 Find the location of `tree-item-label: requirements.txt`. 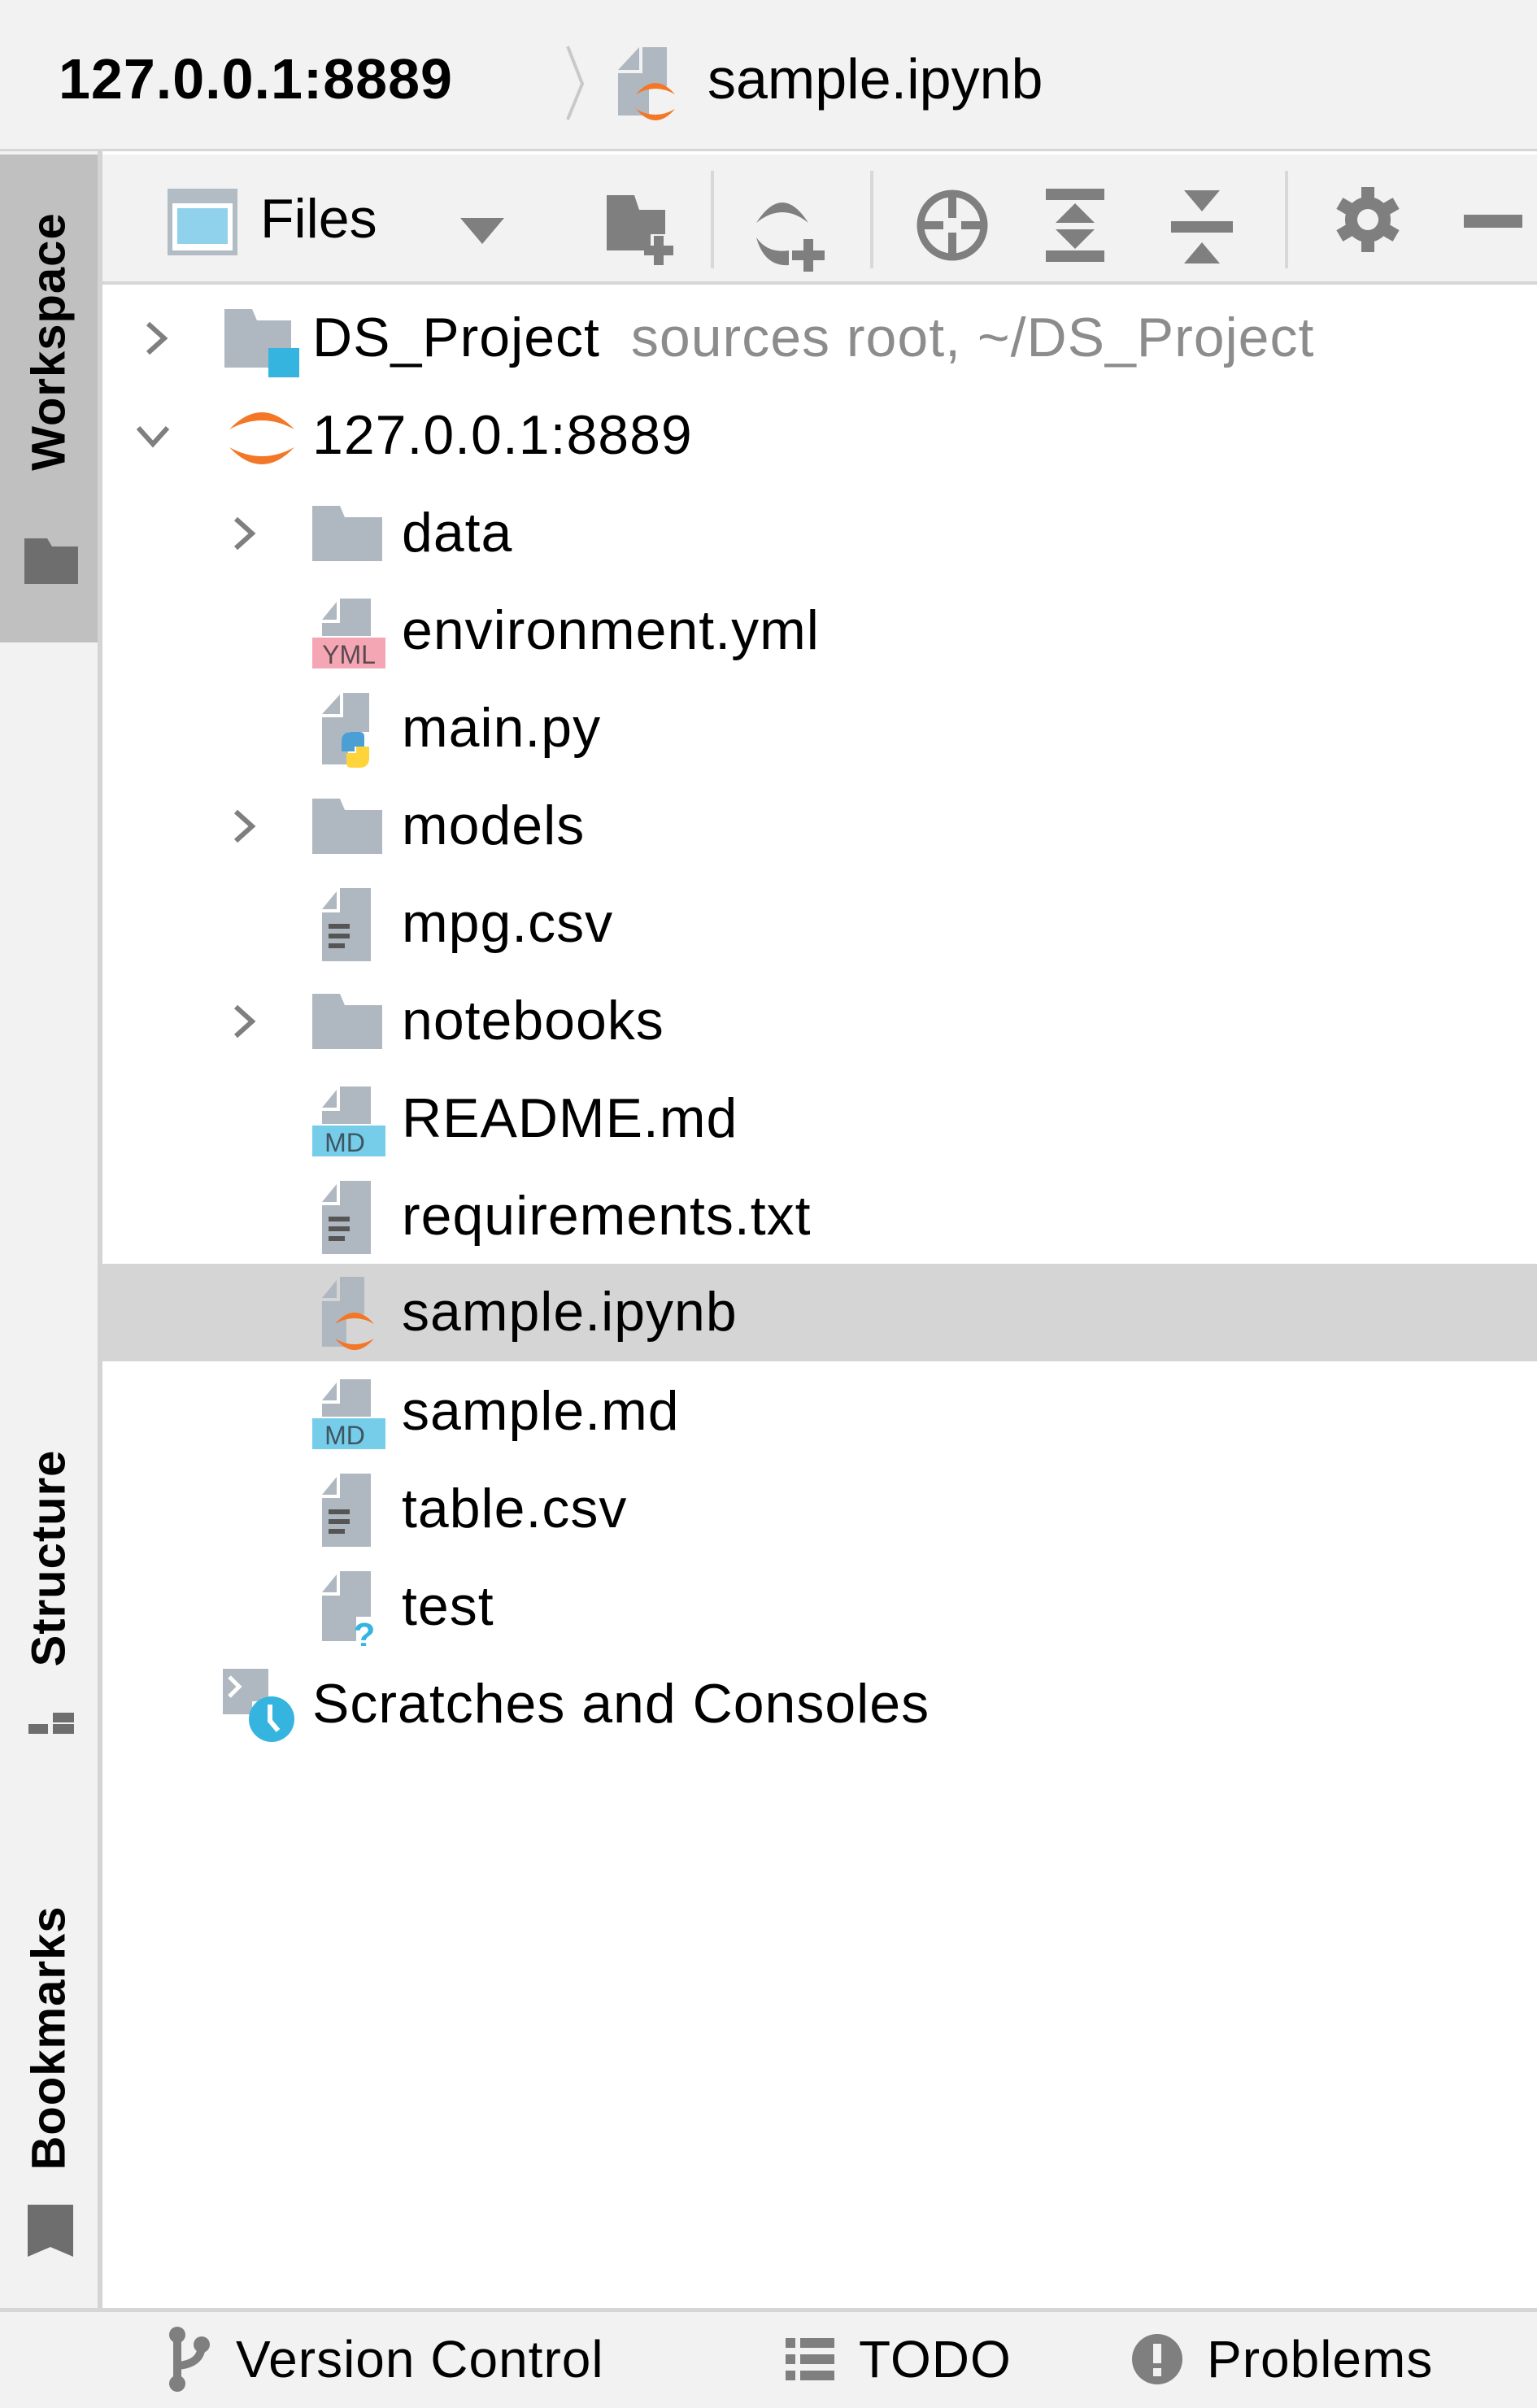

tree-item-label: requirements.txt is located at coordinates (607, 1216).